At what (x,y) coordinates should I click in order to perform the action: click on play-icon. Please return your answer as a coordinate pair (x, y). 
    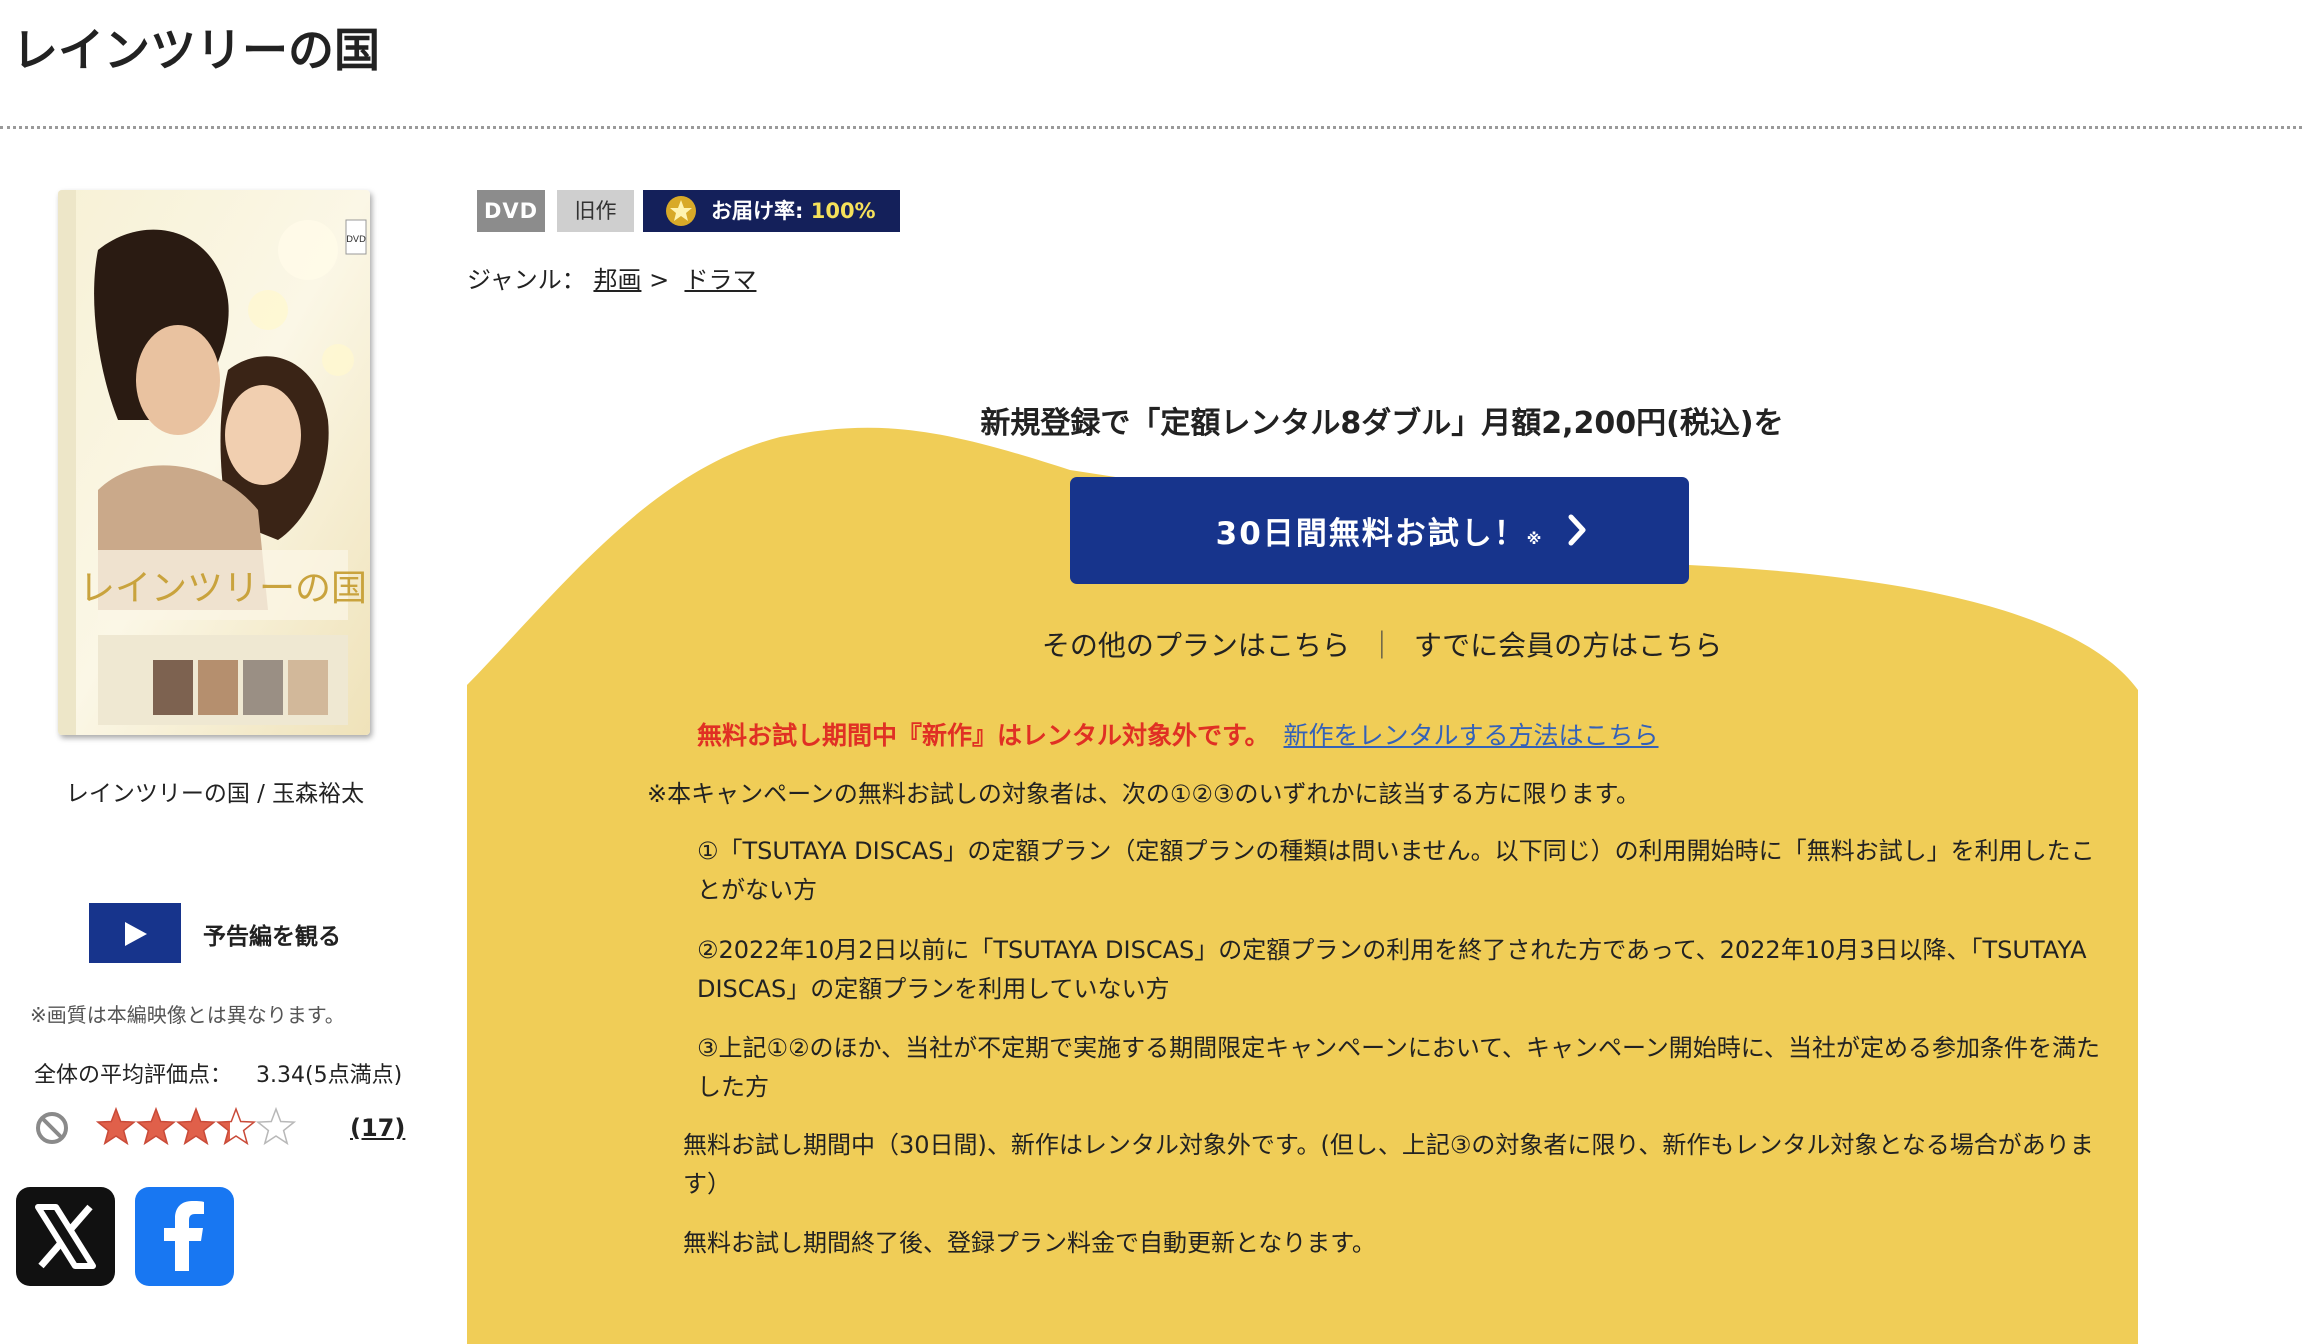
    Looking at the image, I should click on (136, 934).